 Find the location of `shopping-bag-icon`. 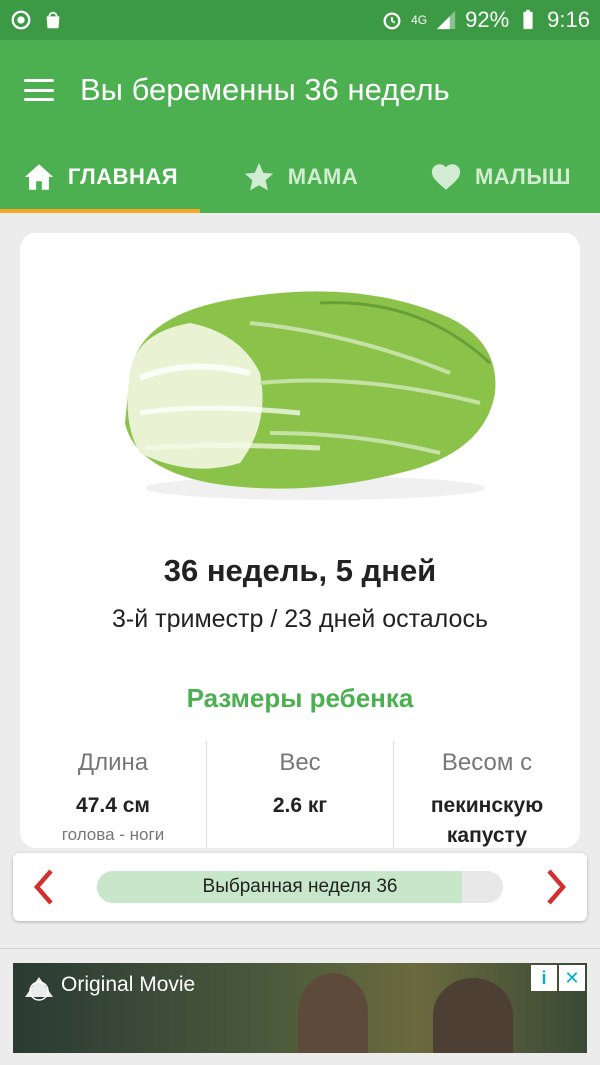

shopping-bag-icon is located at coordinates (53, 20).